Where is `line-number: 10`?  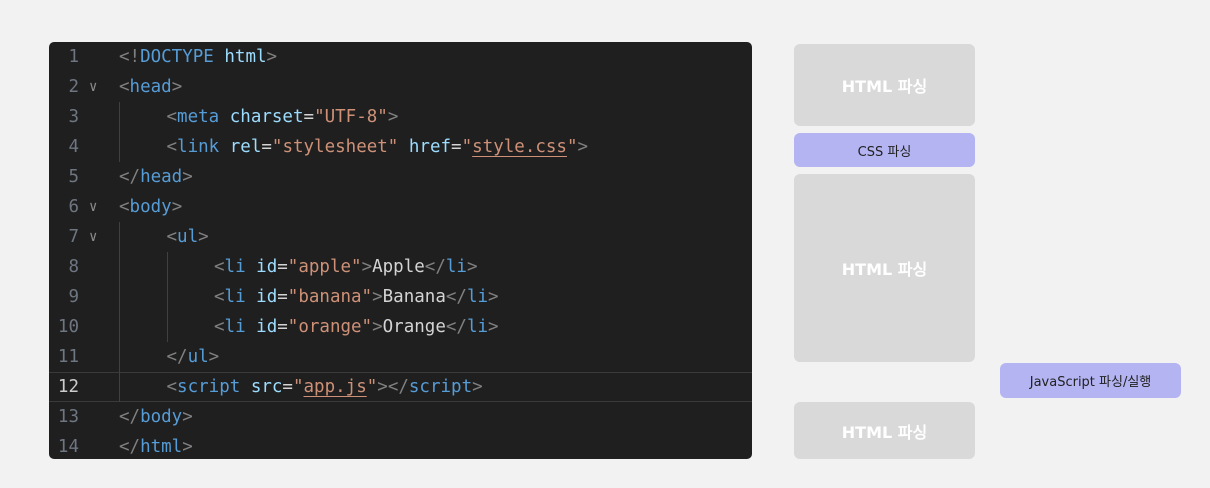
line-number: 10 is located at coordinates (68, 327).